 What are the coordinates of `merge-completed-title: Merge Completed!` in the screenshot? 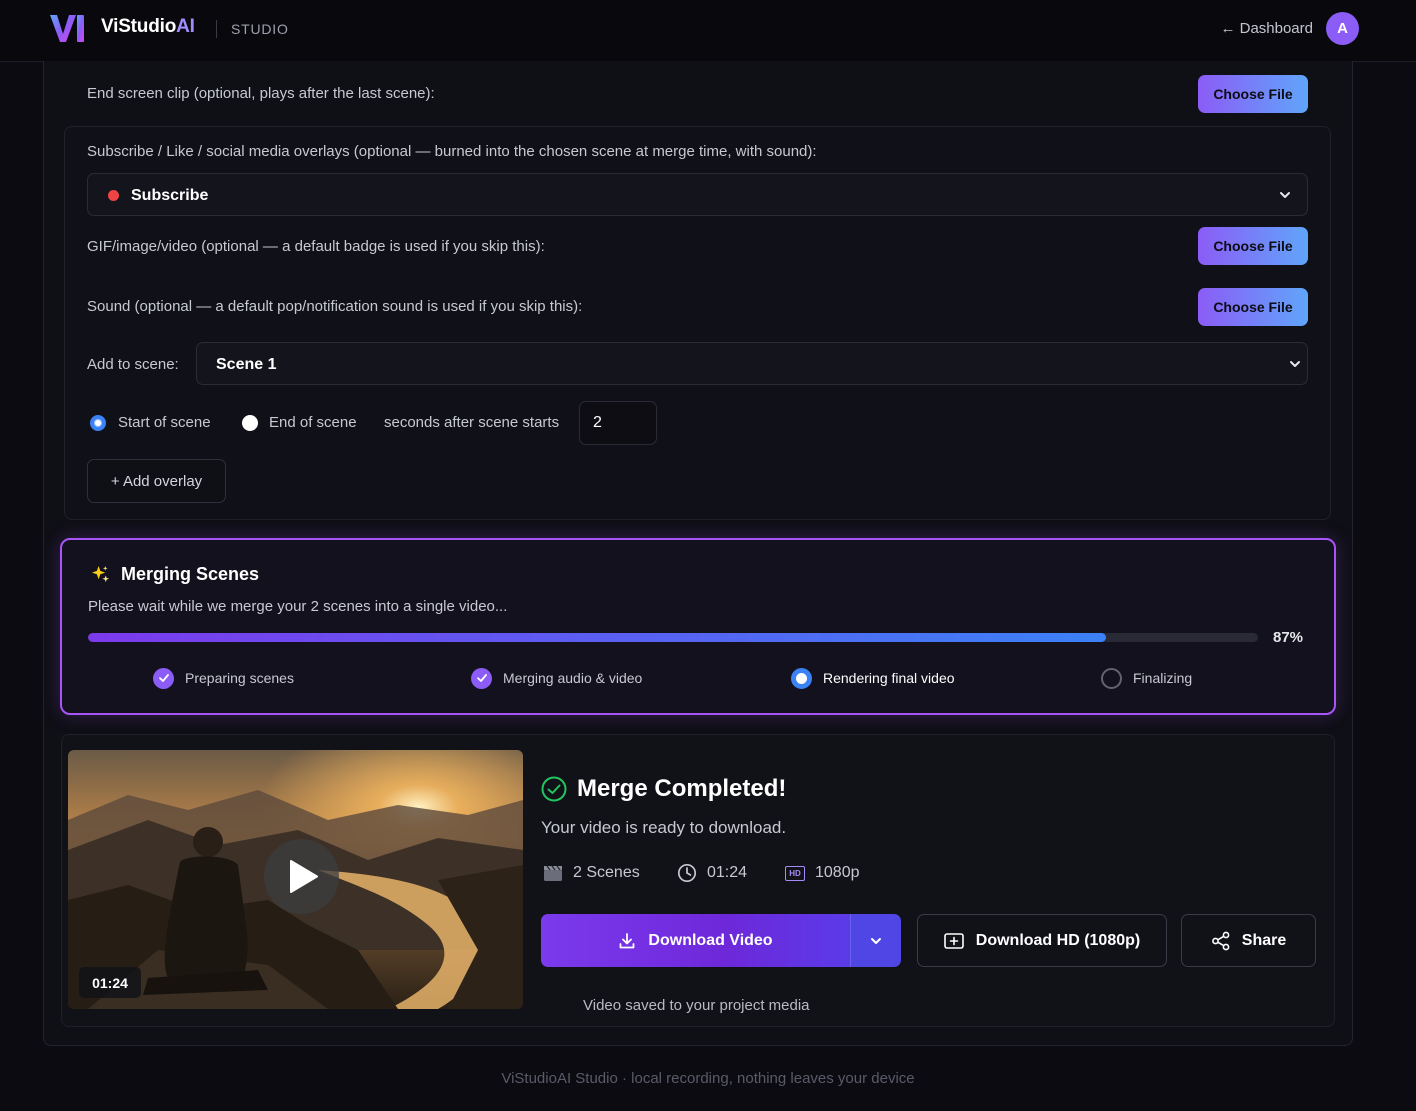 It's located at (682, 788).